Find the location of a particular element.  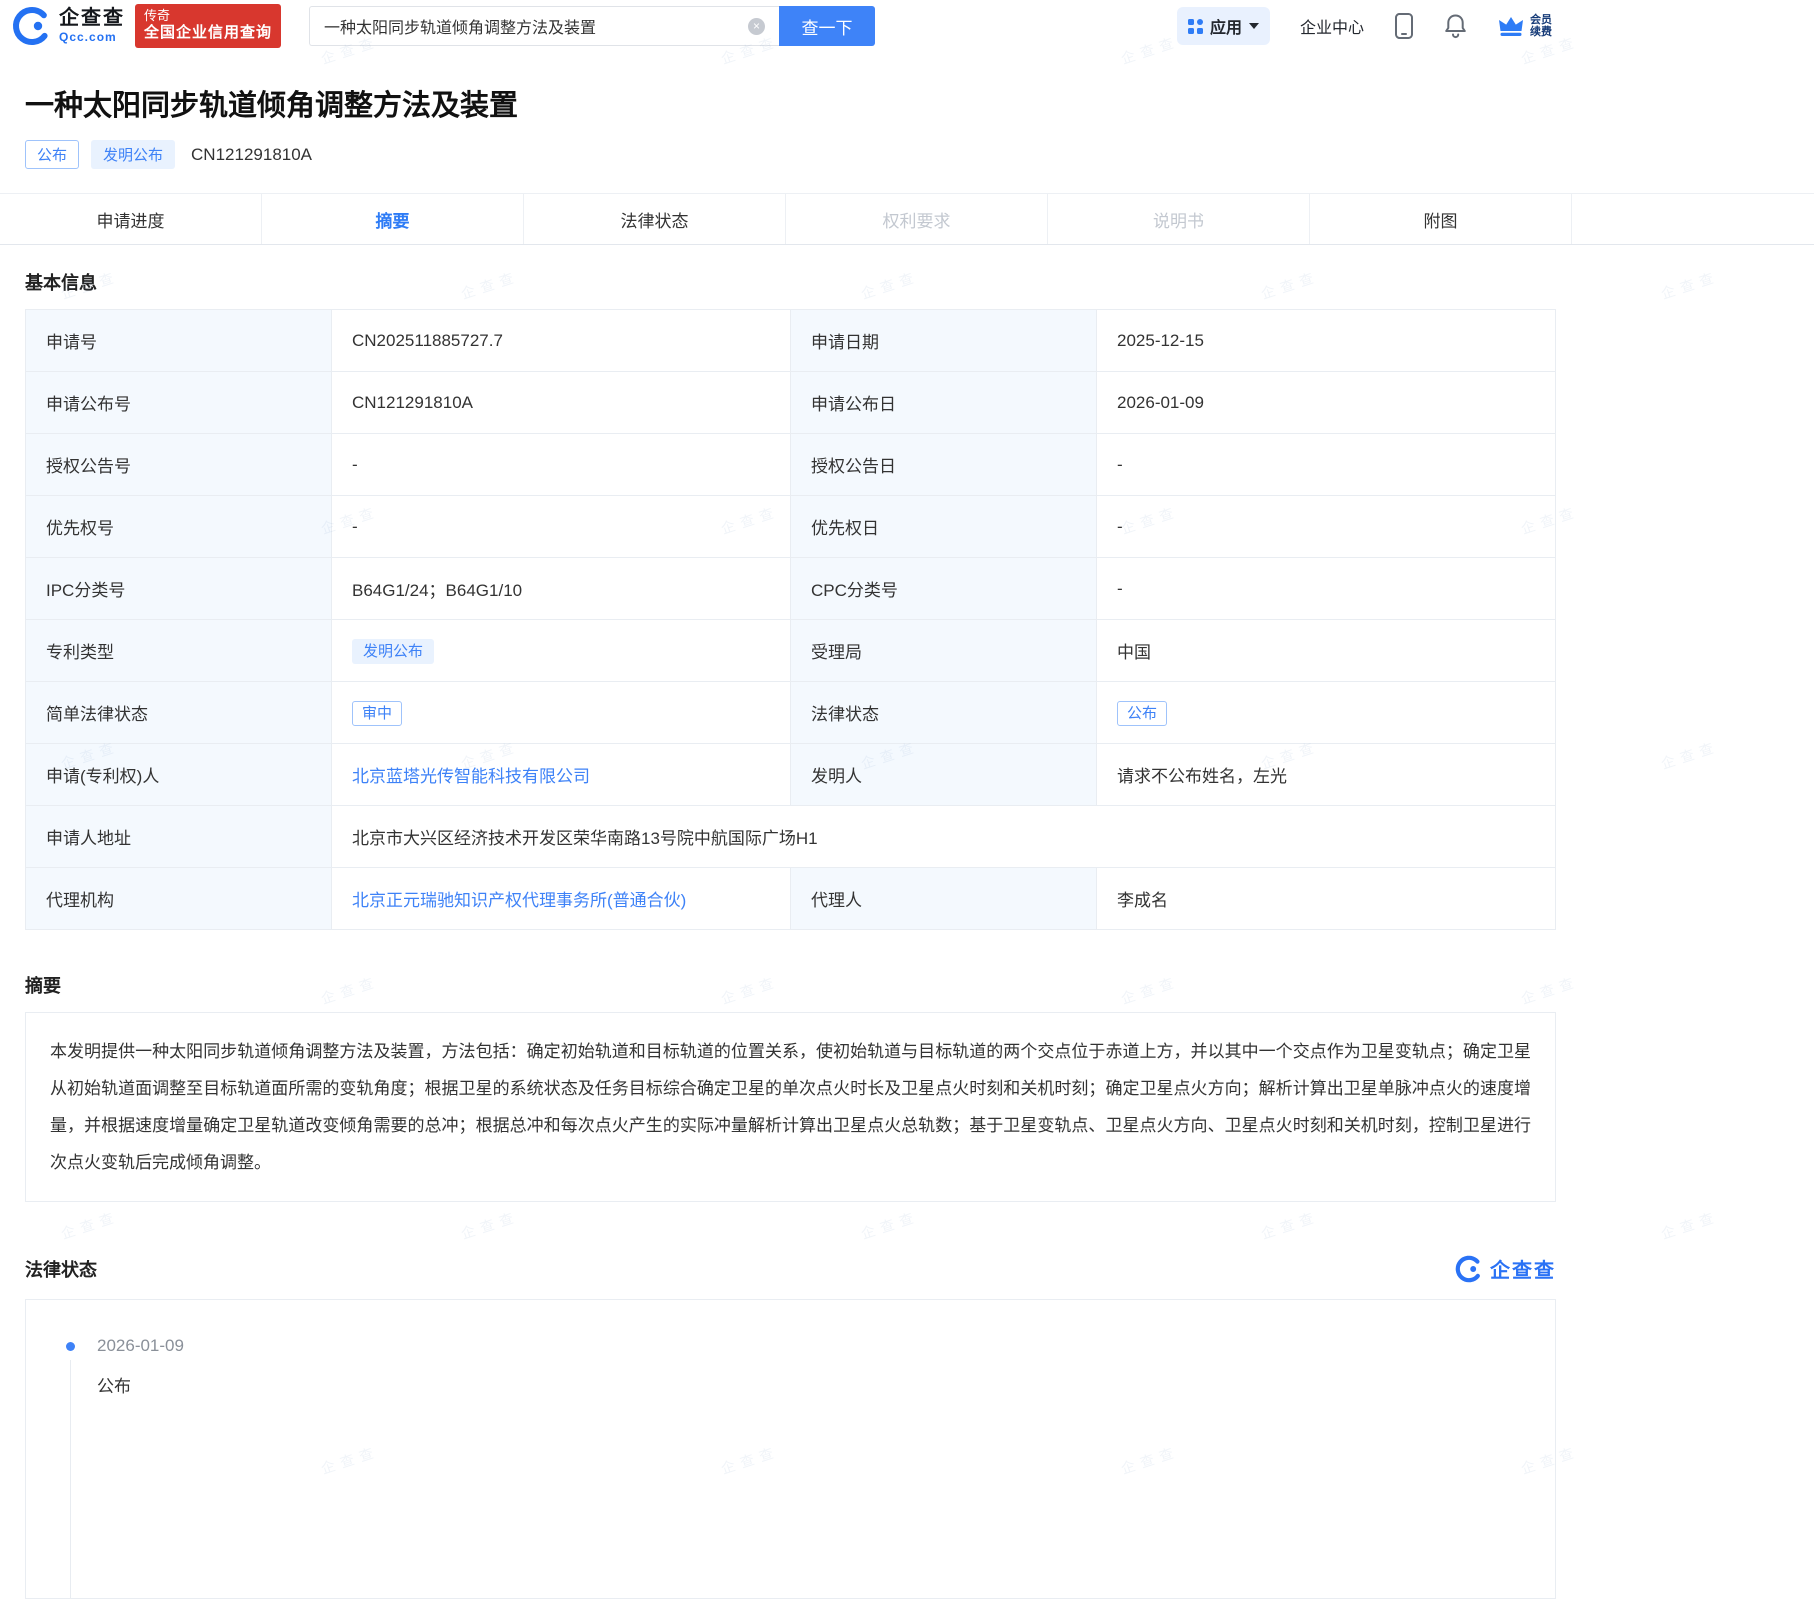

info-value: CN202511885727.7 is located at coordinates (561, 340).